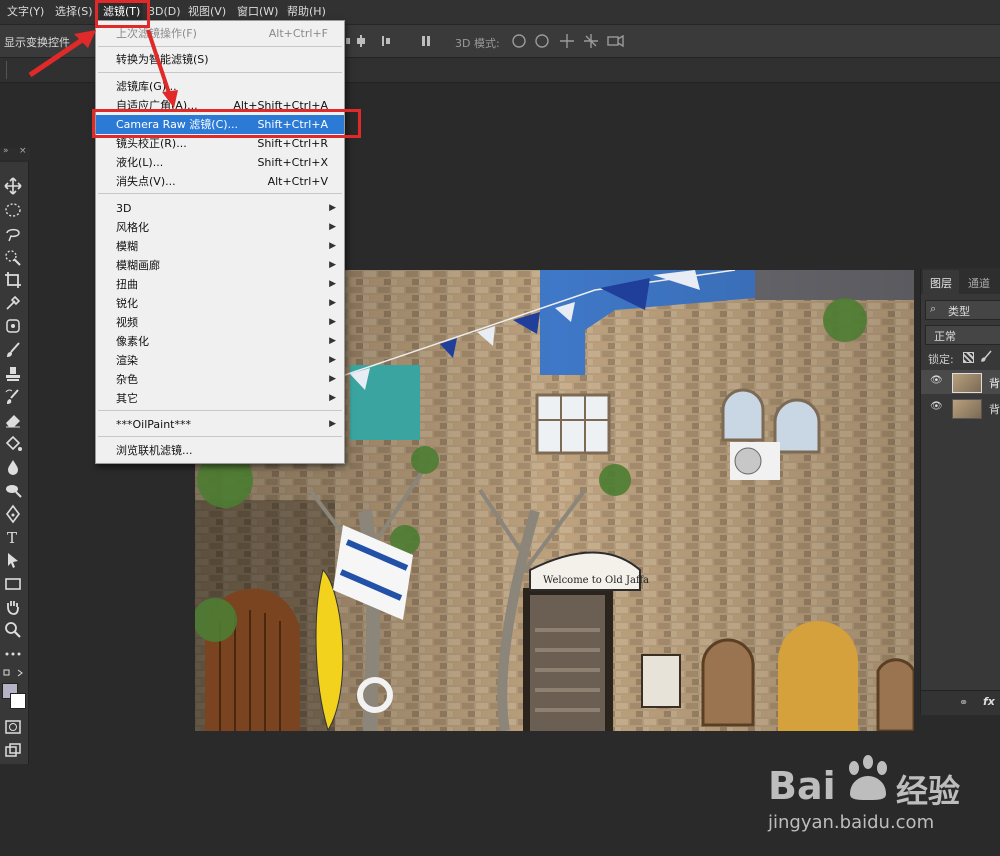 The image size is (1000, 856). What do you see at coordinates (220, 379) in the screenshot?
I see `menu-item-noise: 杂色 ▶` at bounding box center [220, 379].